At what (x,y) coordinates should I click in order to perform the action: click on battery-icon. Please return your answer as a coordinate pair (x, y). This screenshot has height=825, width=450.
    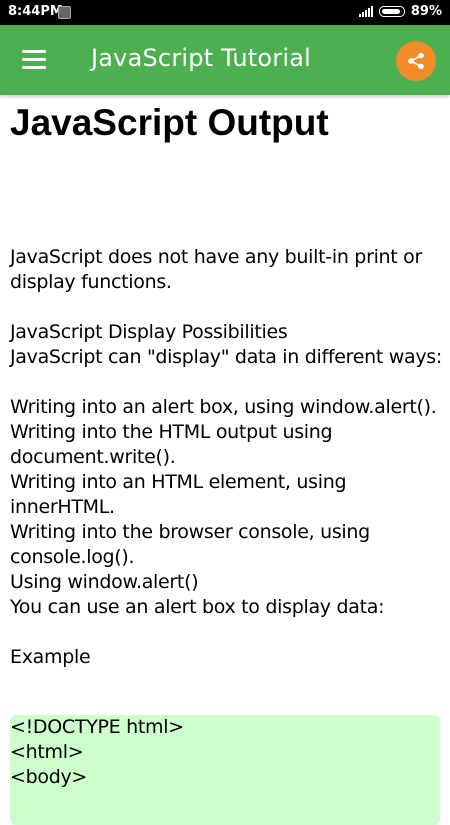
    Looking at the image, I should click on (391, 11).